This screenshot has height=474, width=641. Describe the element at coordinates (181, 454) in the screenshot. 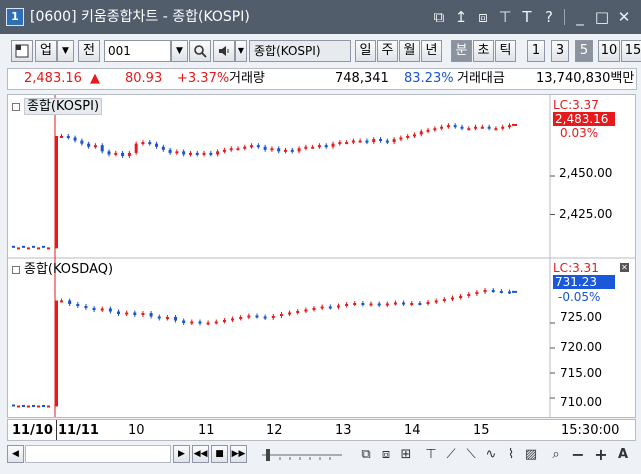

I see `scroll-right-icon: ▶` at that location.